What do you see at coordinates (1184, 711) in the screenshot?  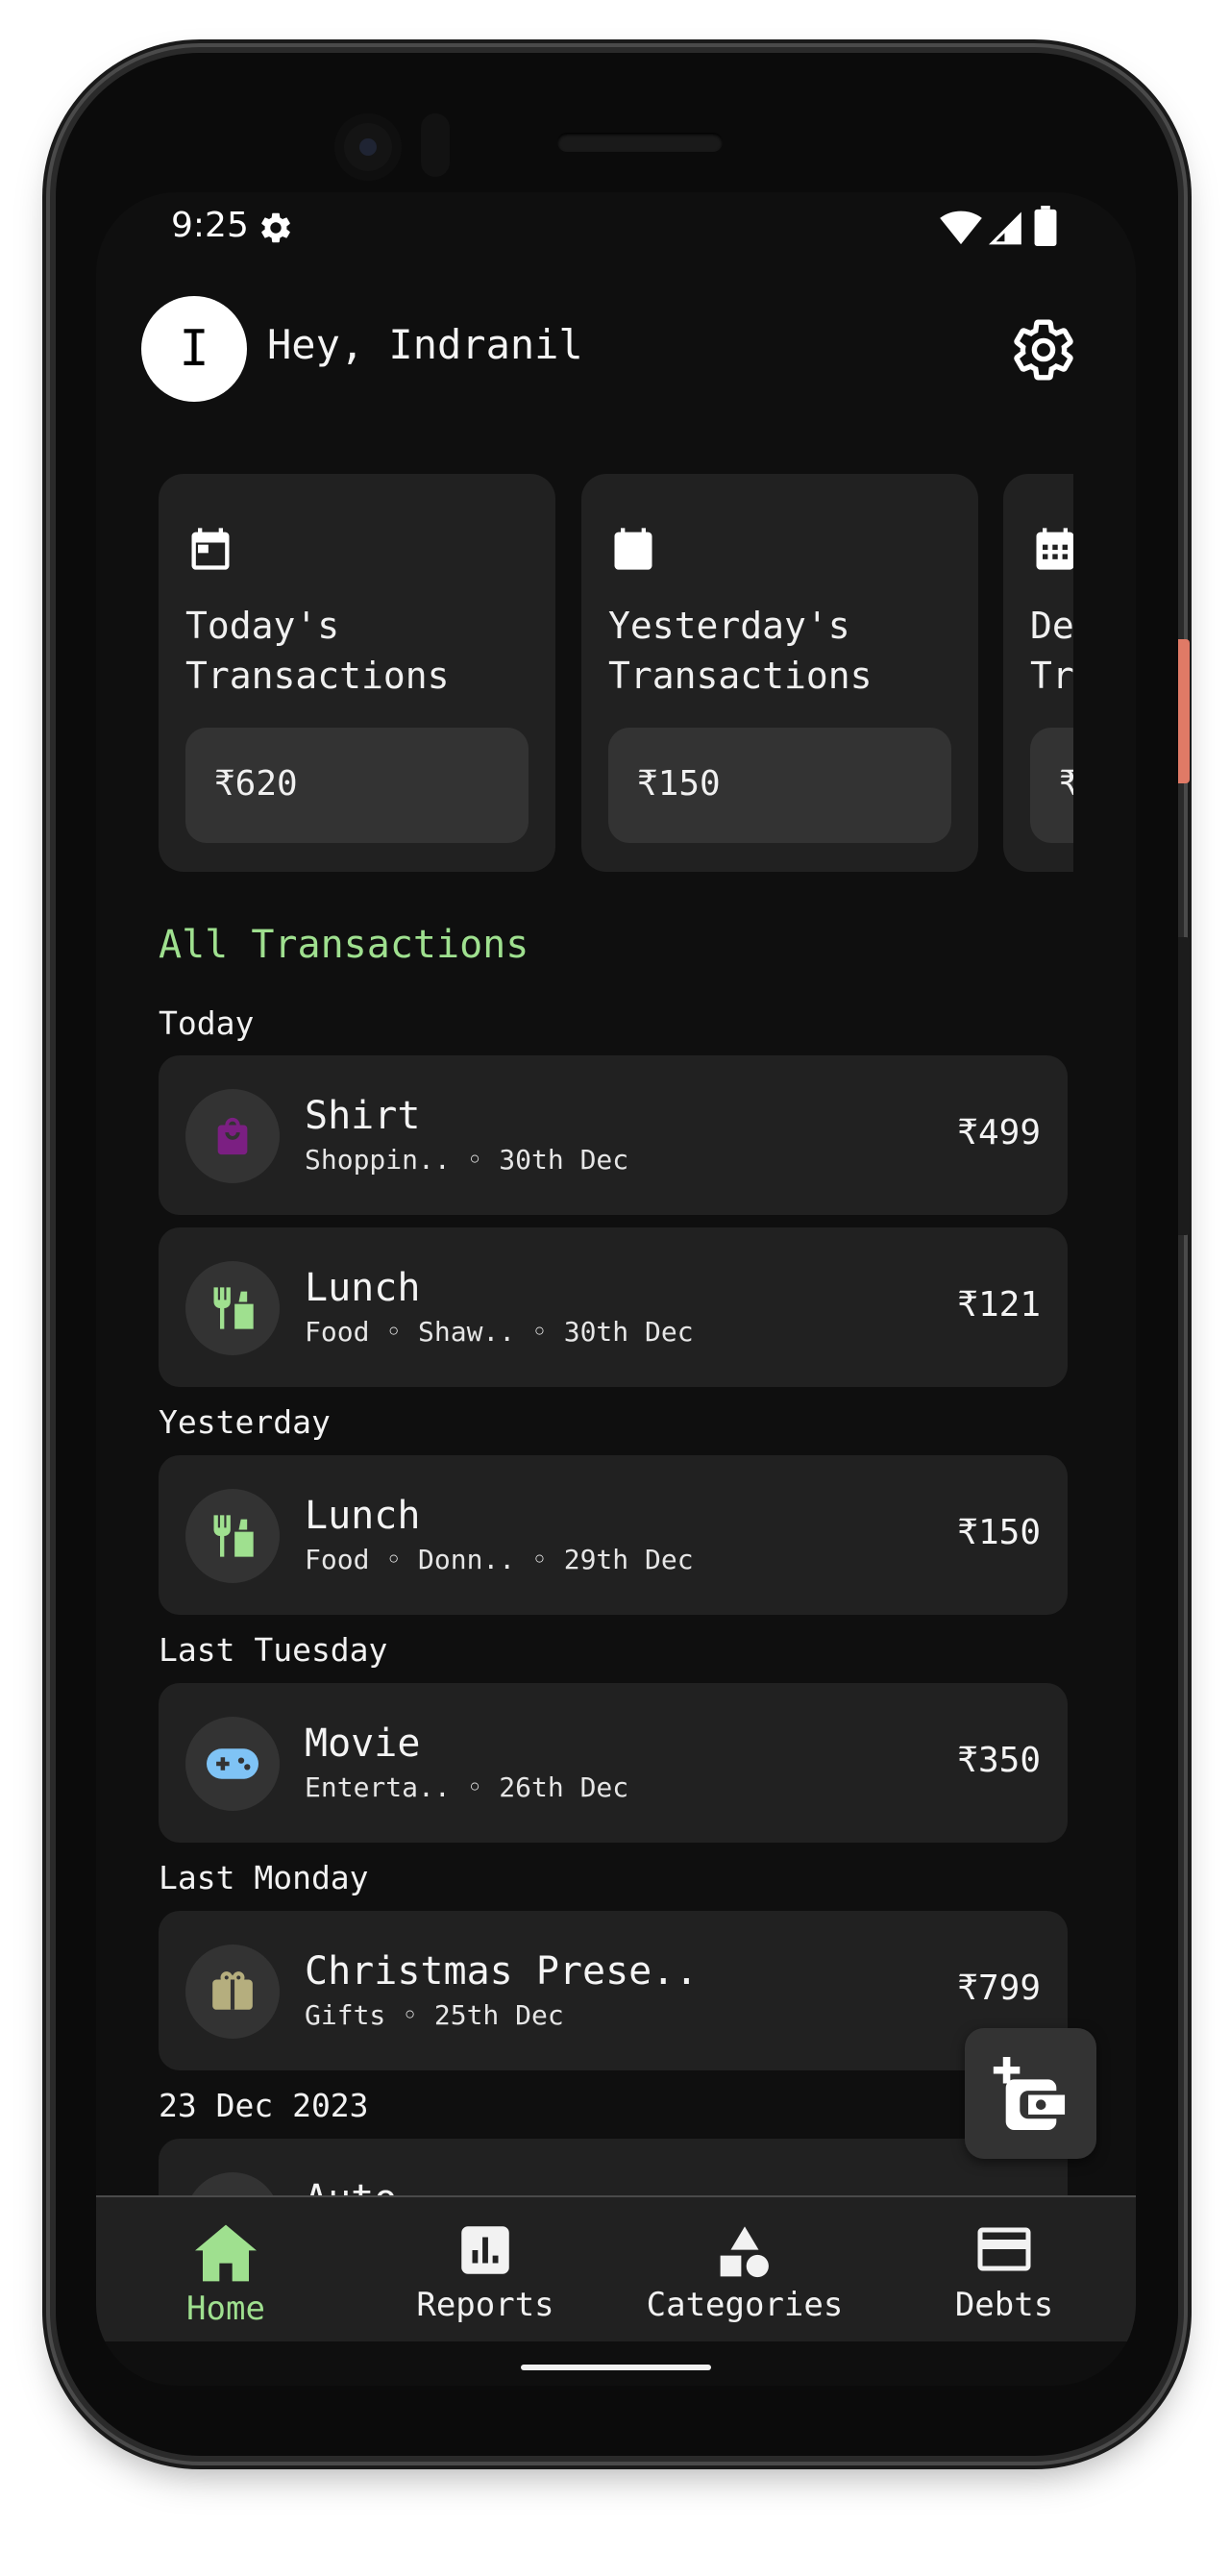 I see `power-button` at bounding box center [1184, 711].